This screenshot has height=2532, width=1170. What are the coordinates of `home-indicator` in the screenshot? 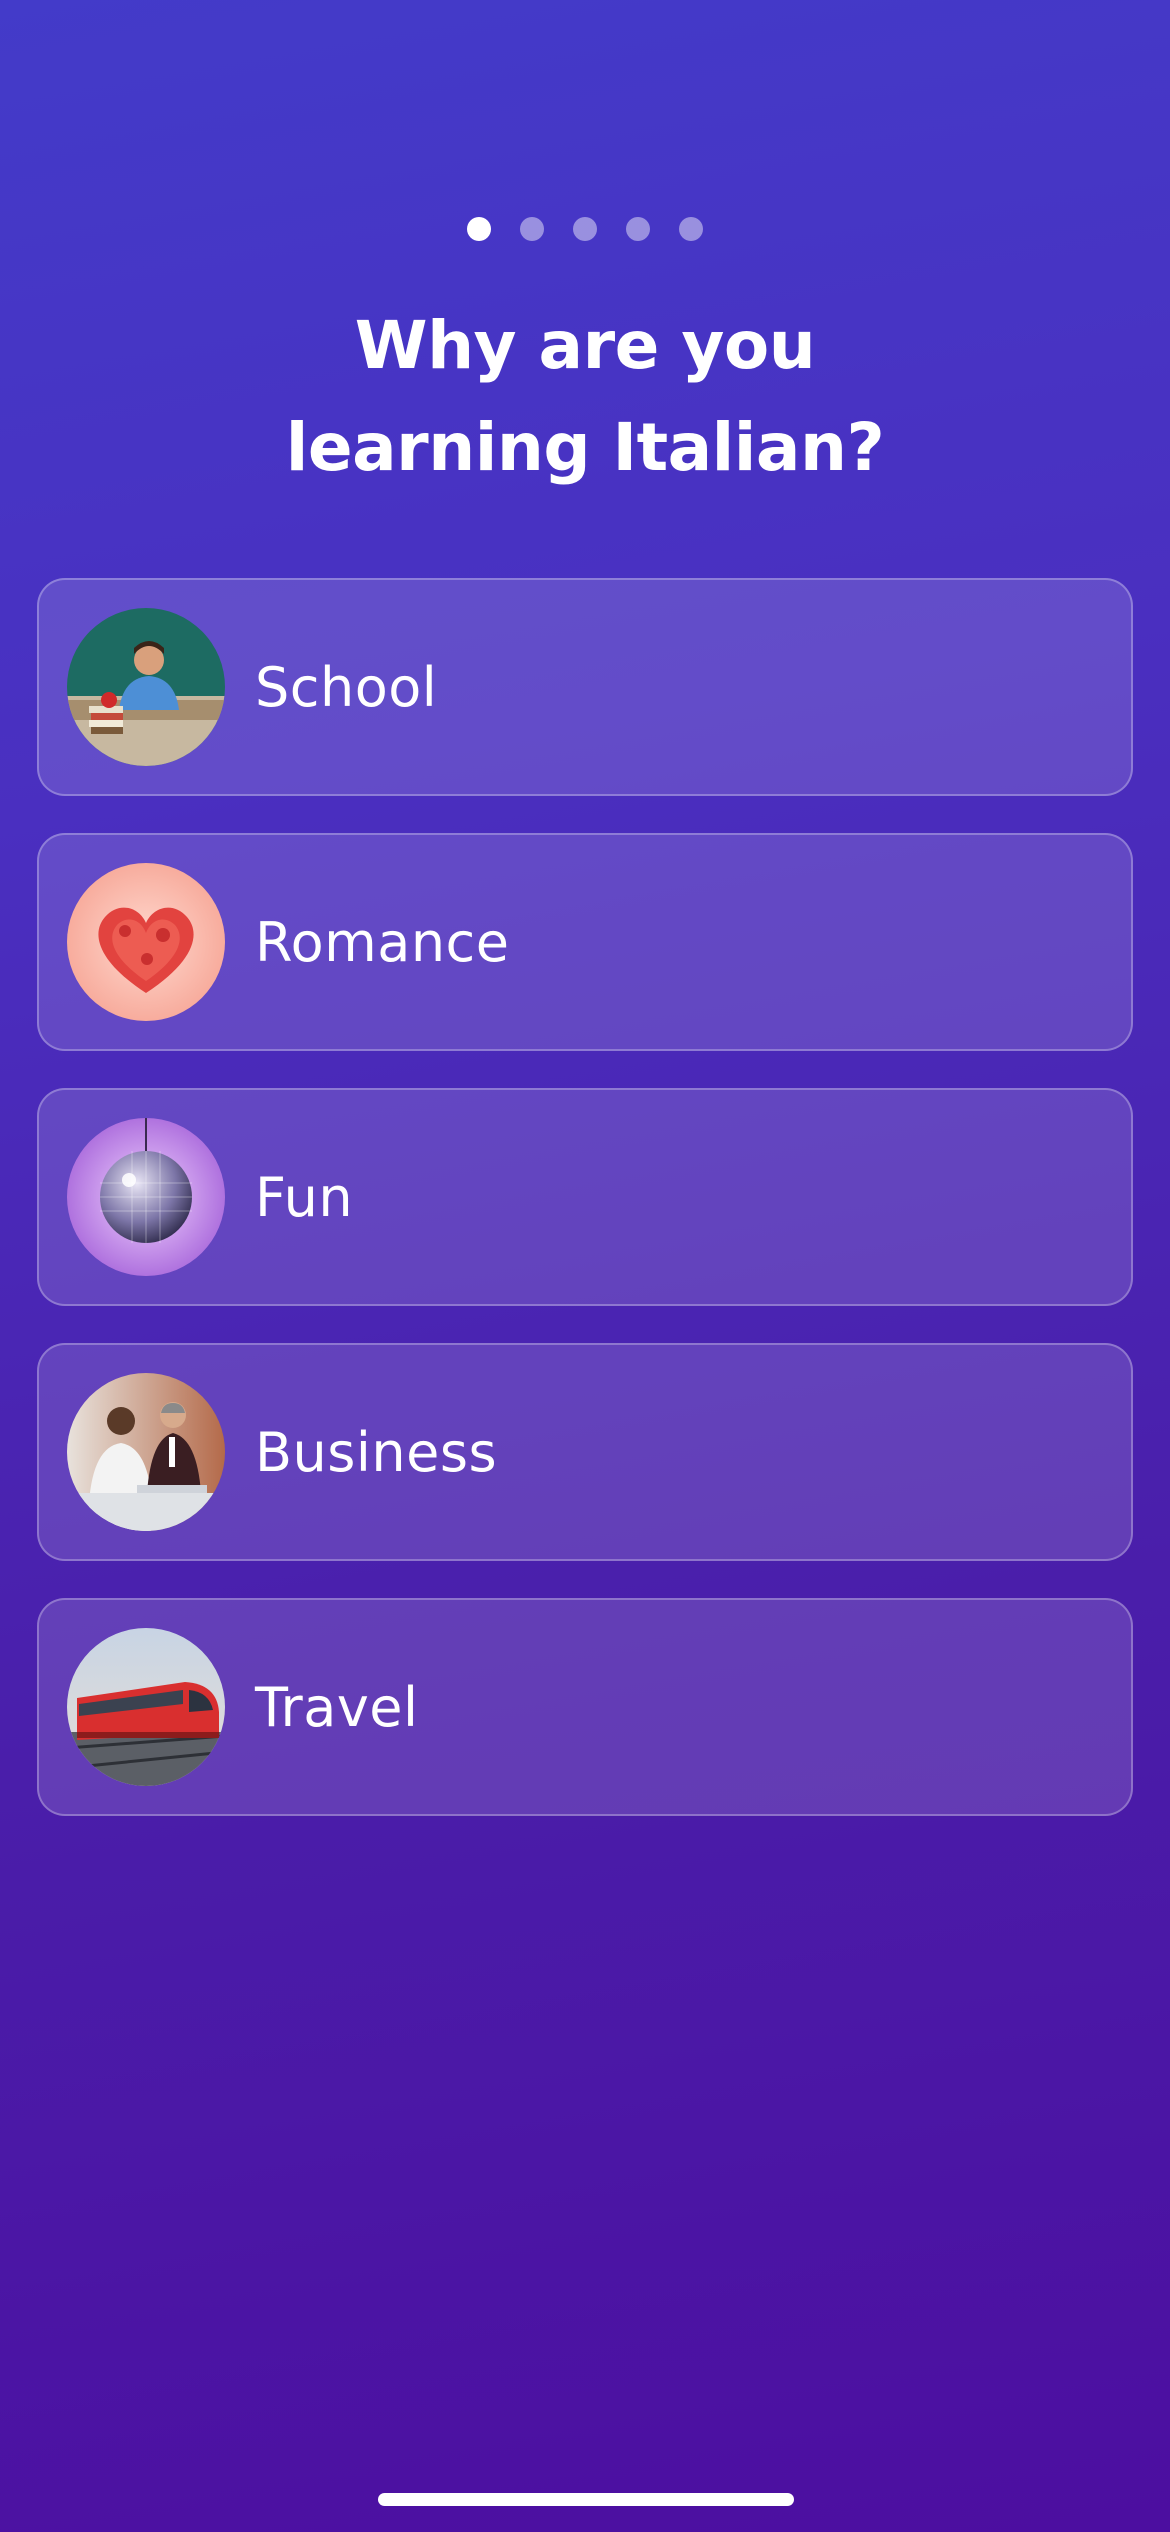 It's located at (586, 2499).